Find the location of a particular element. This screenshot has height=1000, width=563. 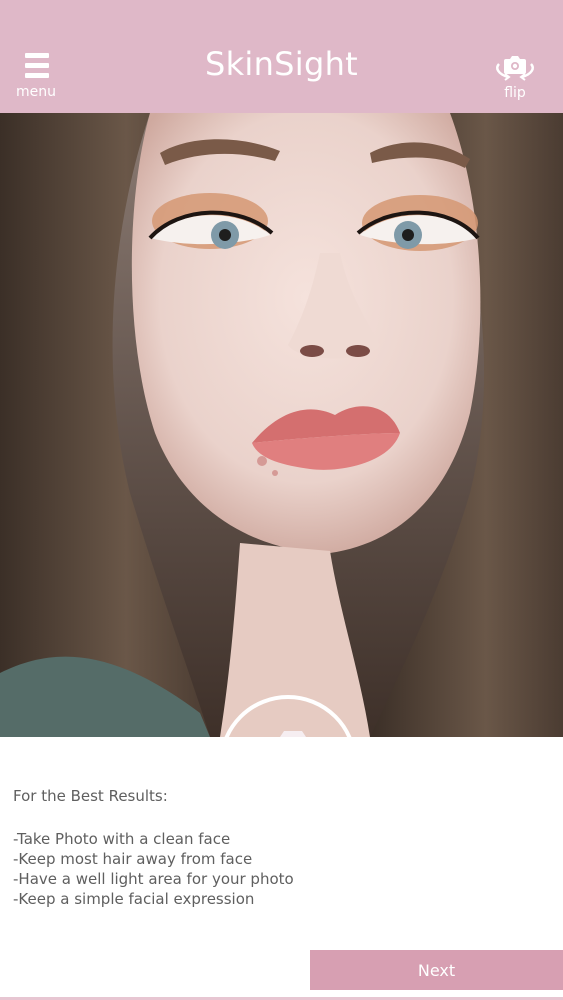

menu-label: menu is located at coordinates (36, 92).